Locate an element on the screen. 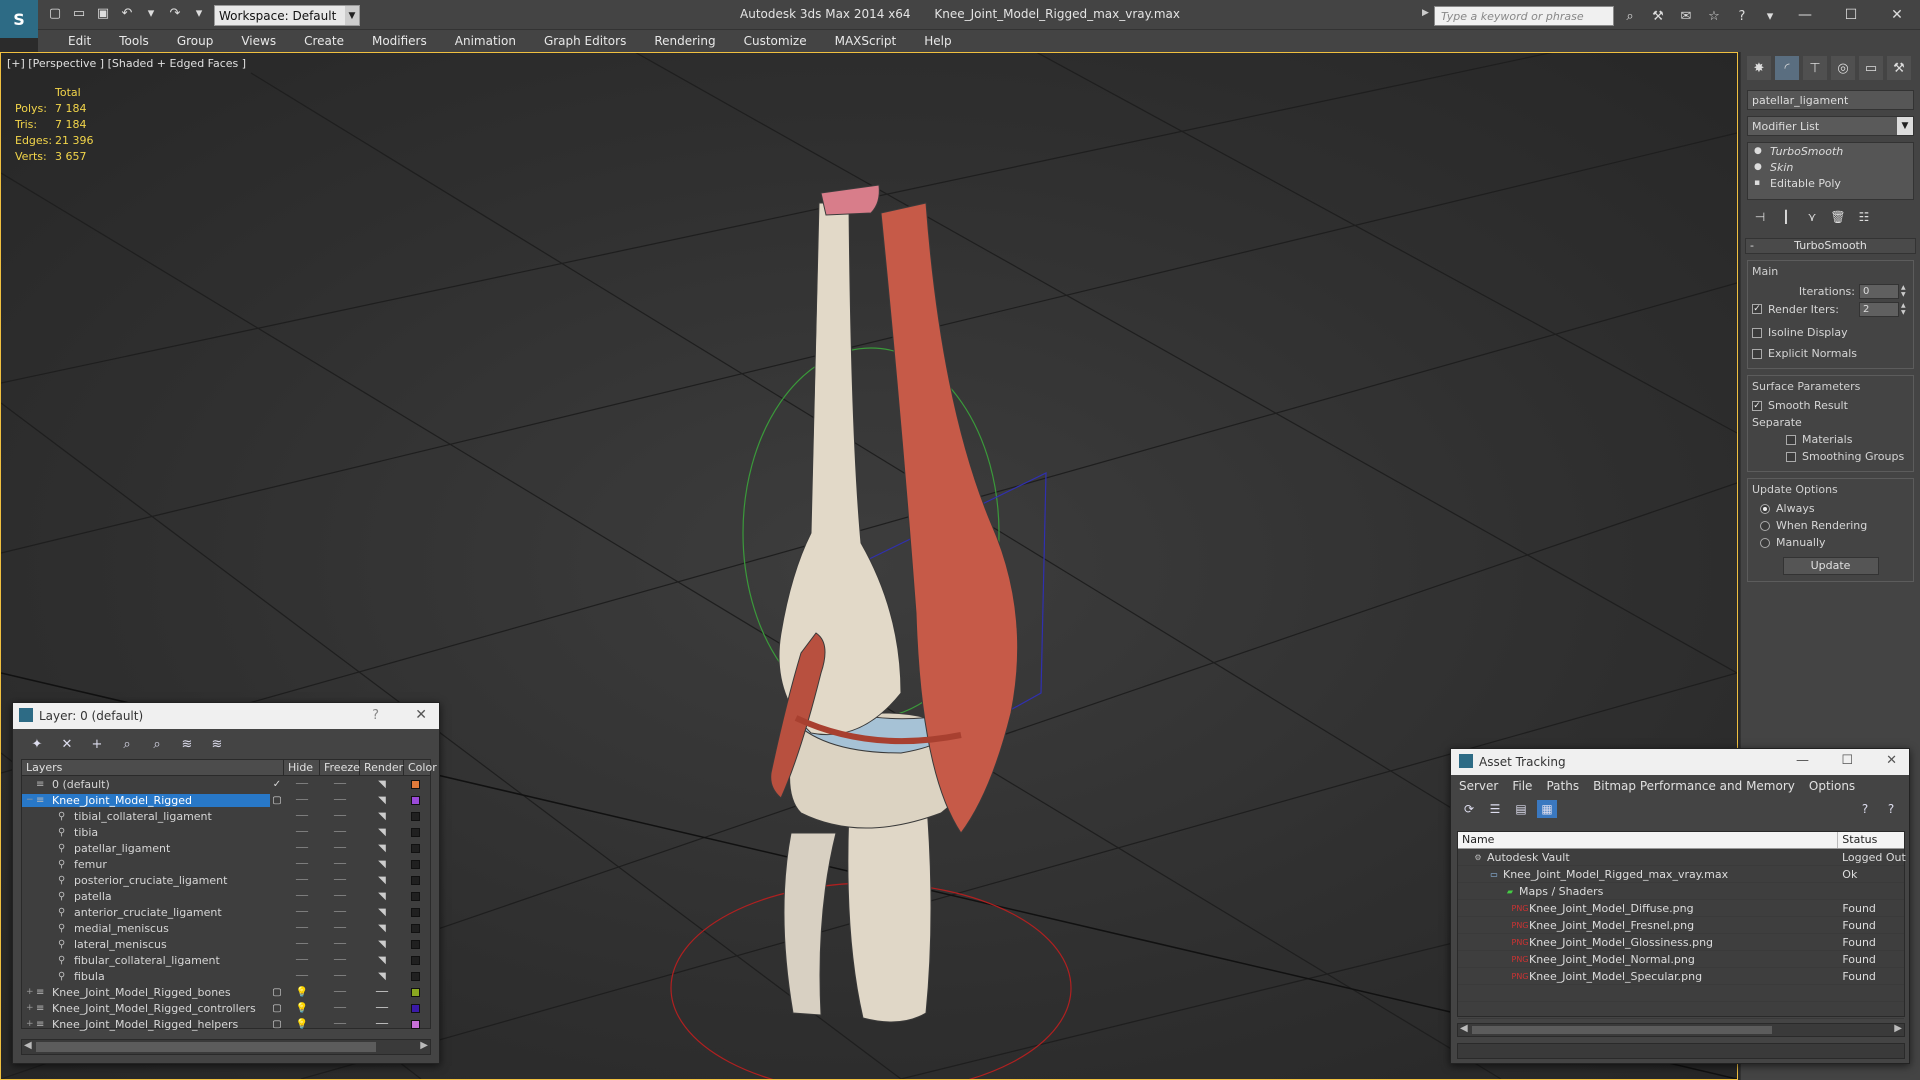  fibula-mesh is located at coordinates (810, 924).